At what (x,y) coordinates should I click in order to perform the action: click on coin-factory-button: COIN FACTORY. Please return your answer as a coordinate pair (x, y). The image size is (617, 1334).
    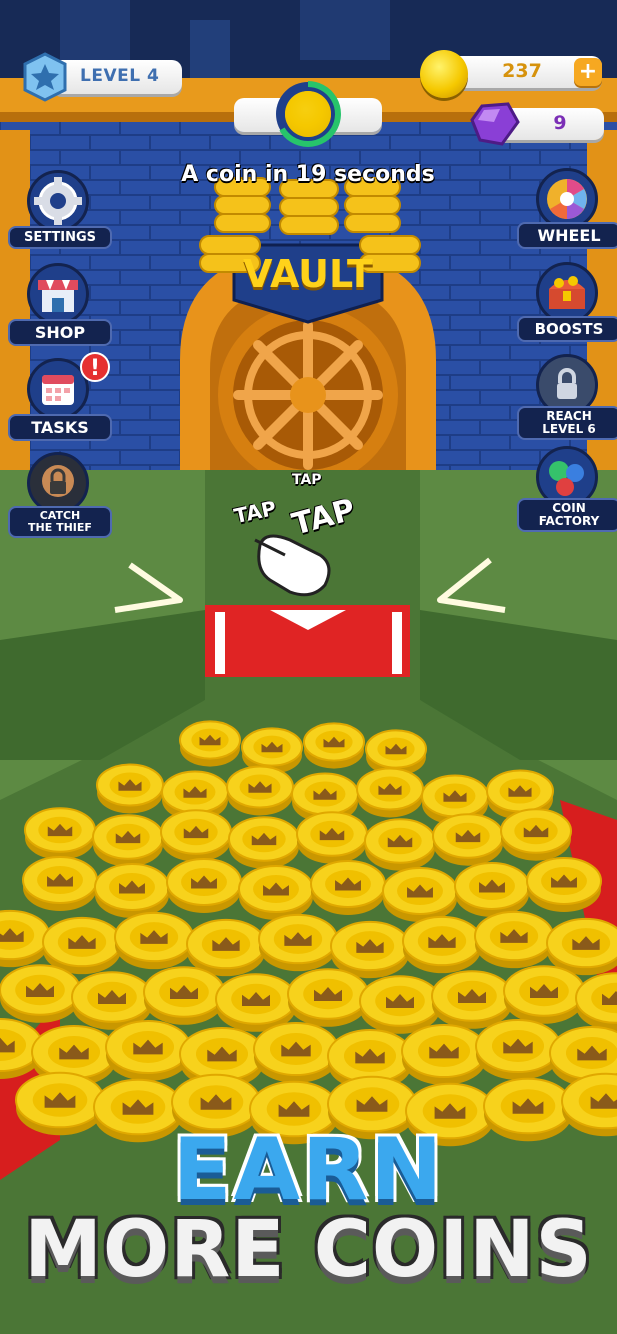
    Looking at the image, I should click on (567, 489).